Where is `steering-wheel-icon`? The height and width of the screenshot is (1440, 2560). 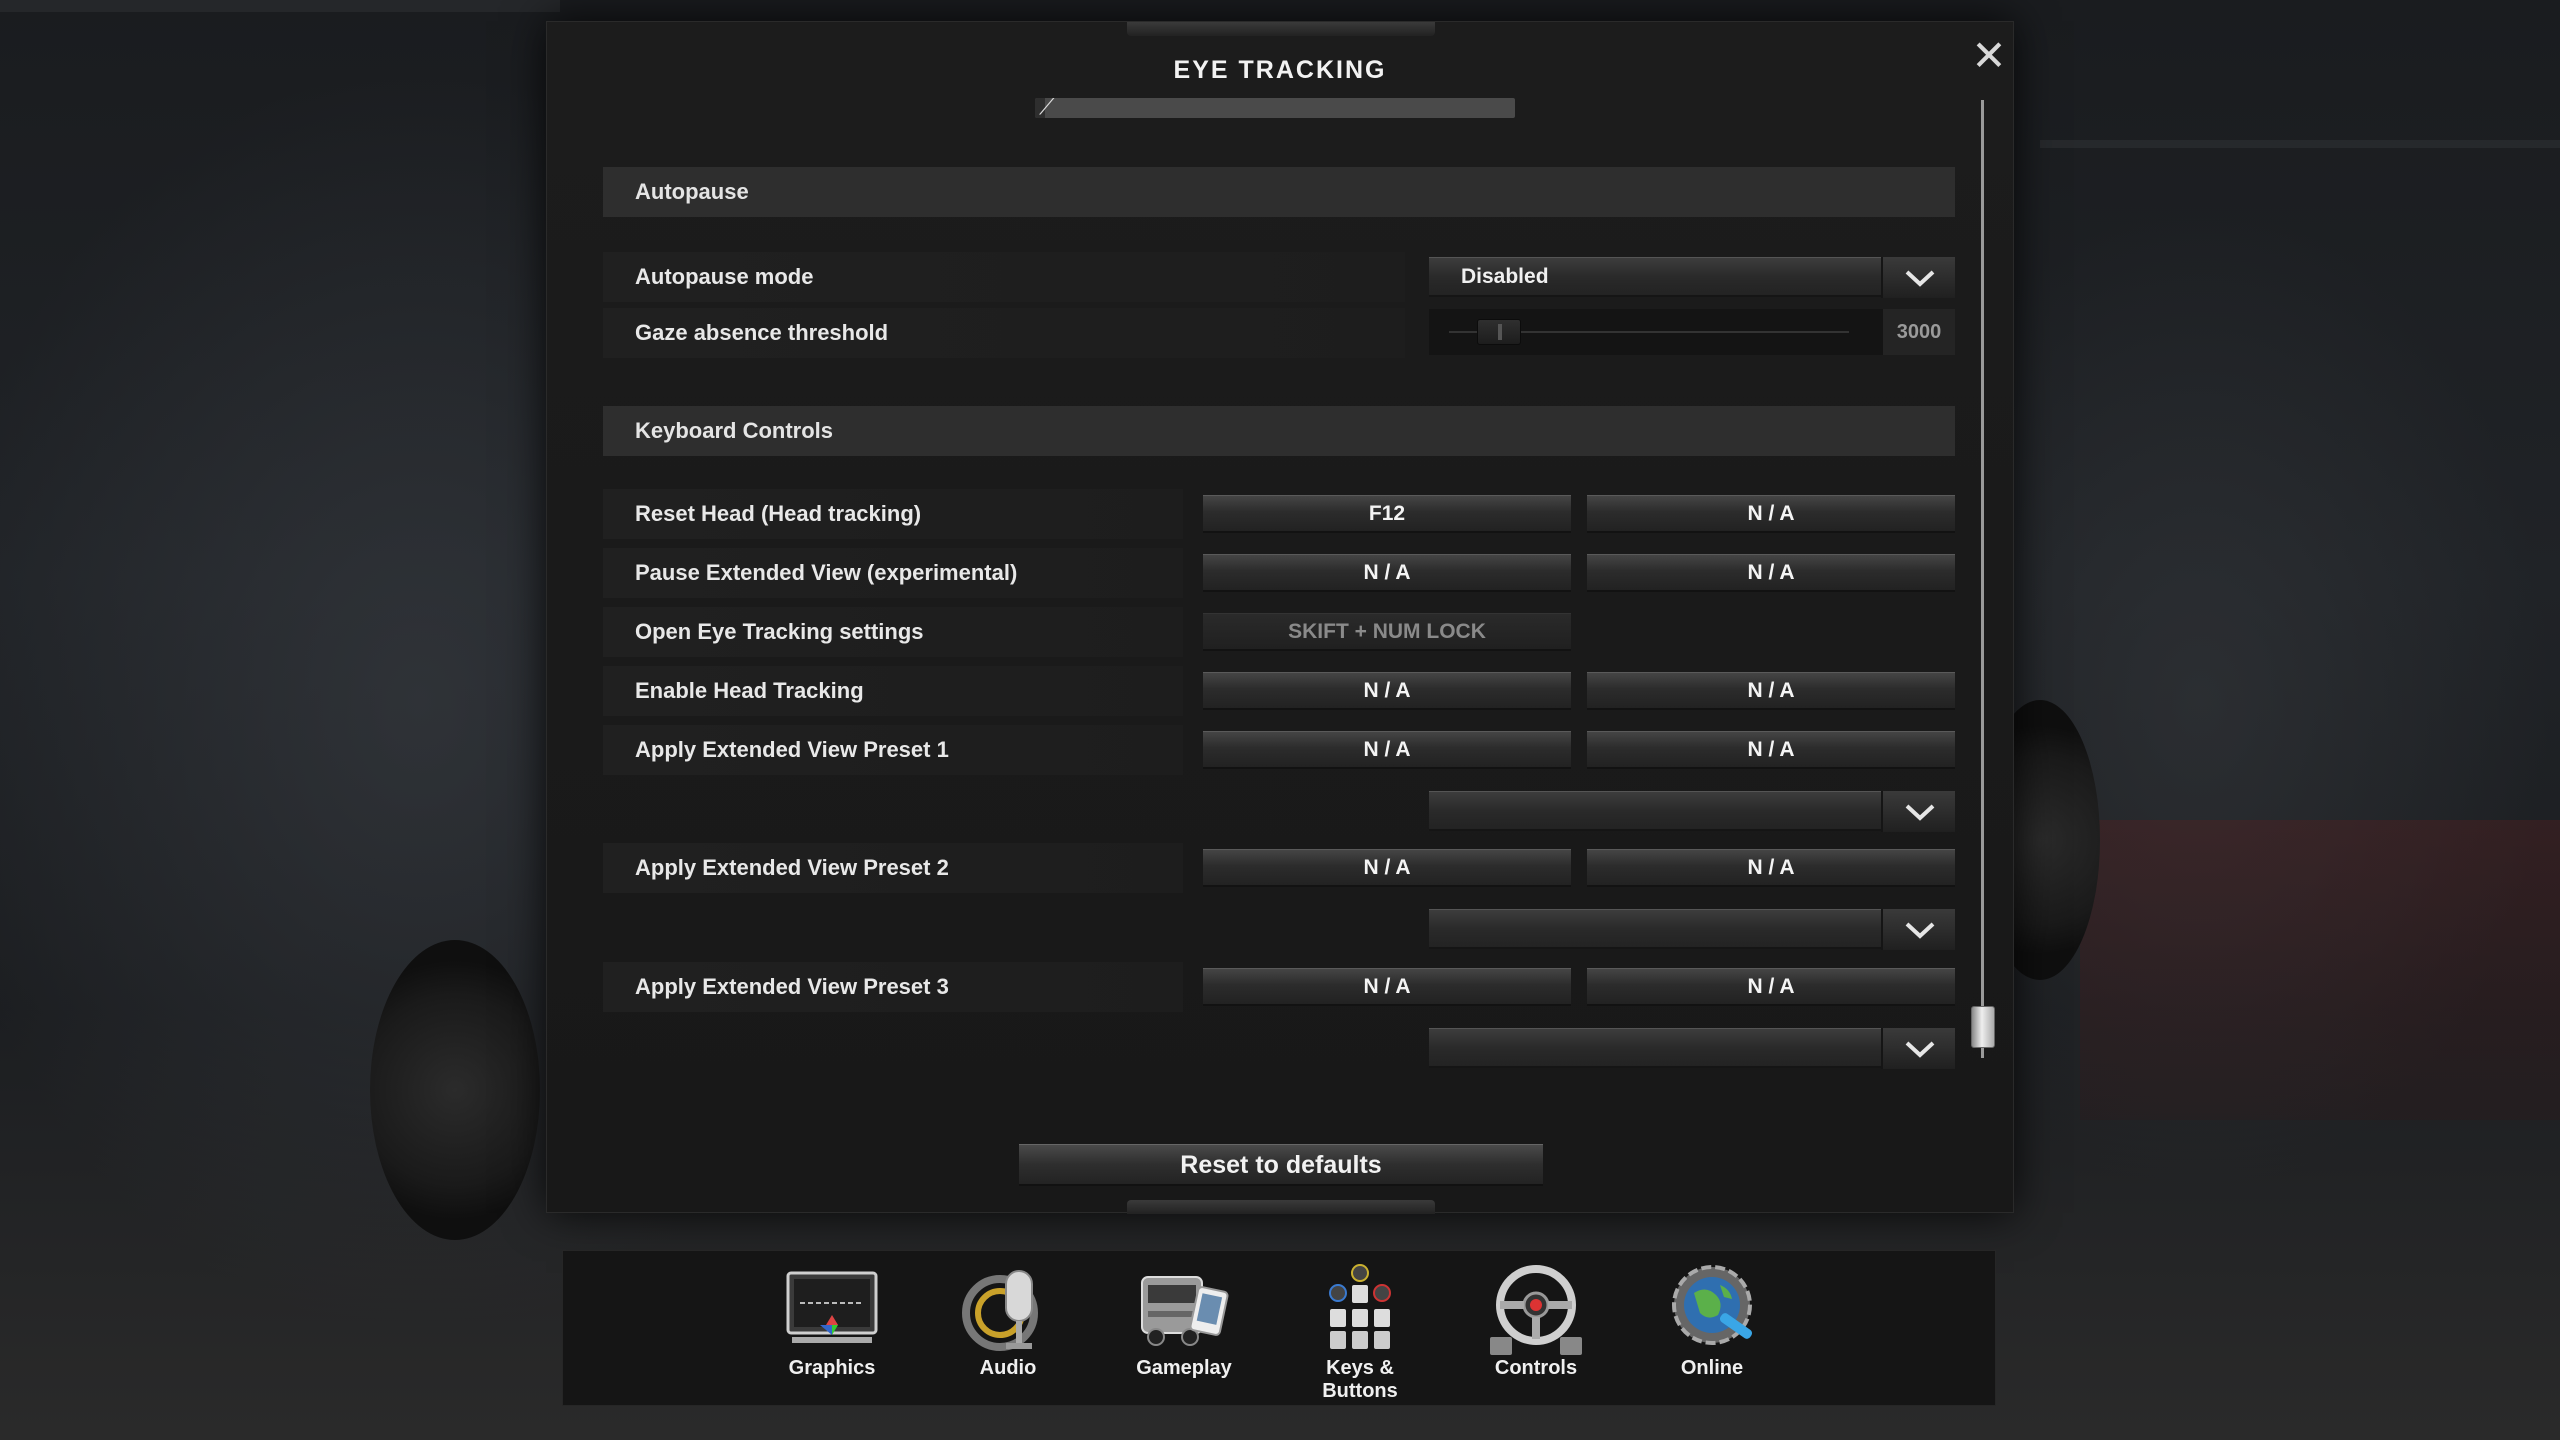 steering-wheel-icon is located at coordinates (1536, 1311).